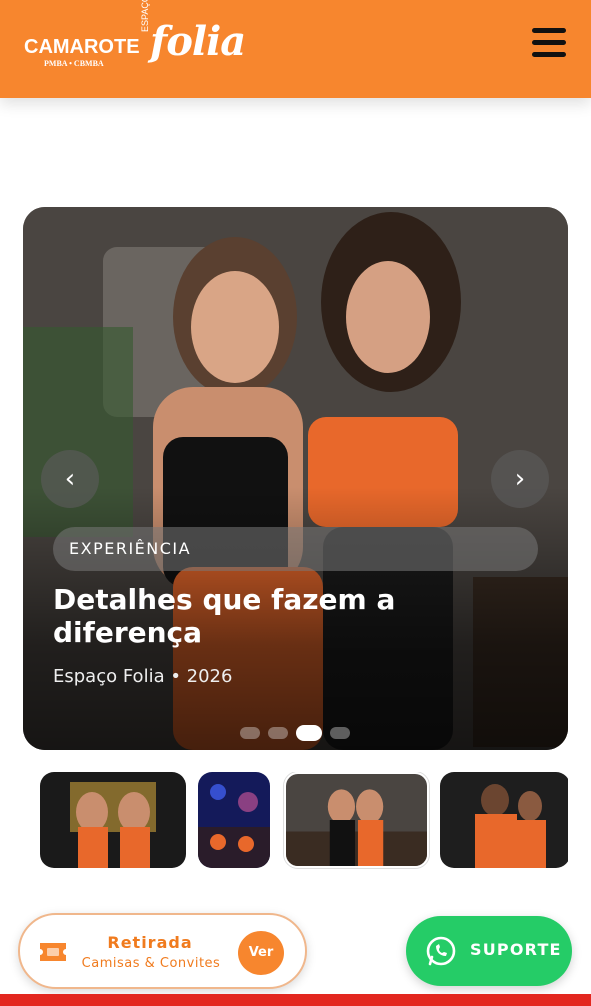 Image resolution: width=591 pixels, height=1006 pixels. Describe the element at coordinates (74, 63) in the screenshot. I see `logo-subtitle: PMBA • CBMBA` at that location.